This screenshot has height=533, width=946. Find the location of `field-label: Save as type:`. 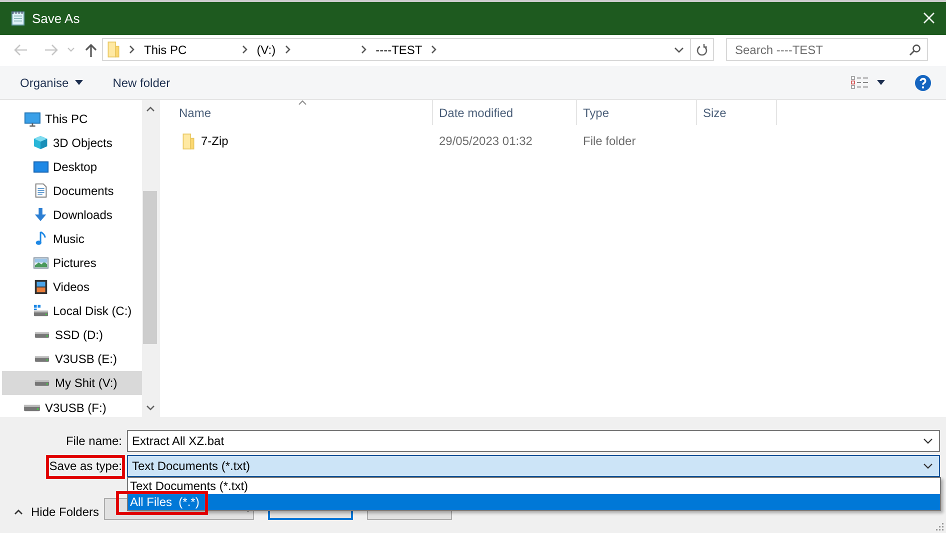

field-label: Save as type: is located at coordinates (85, 466).